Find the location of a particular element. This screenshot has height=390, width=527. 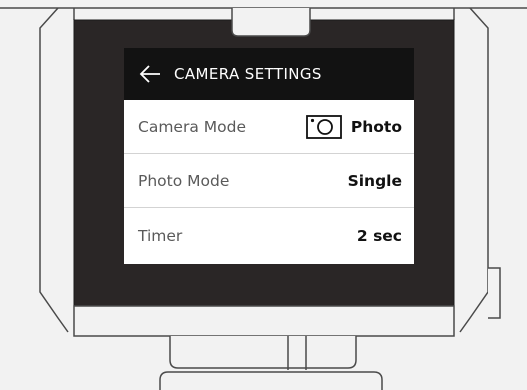

side-button is located at coordinates (494, 293).